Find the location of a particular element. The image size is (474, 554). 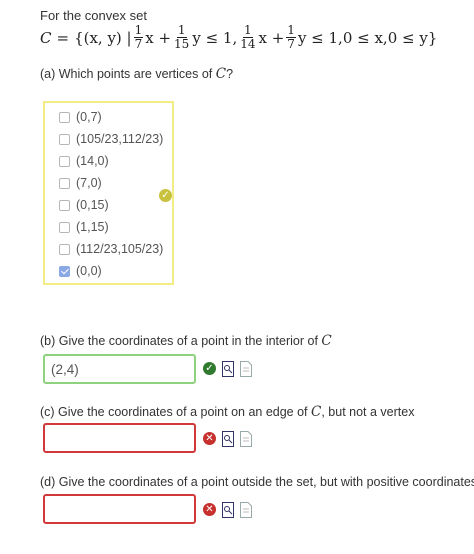

checkbox-checked is located at coordinates (64, 271).